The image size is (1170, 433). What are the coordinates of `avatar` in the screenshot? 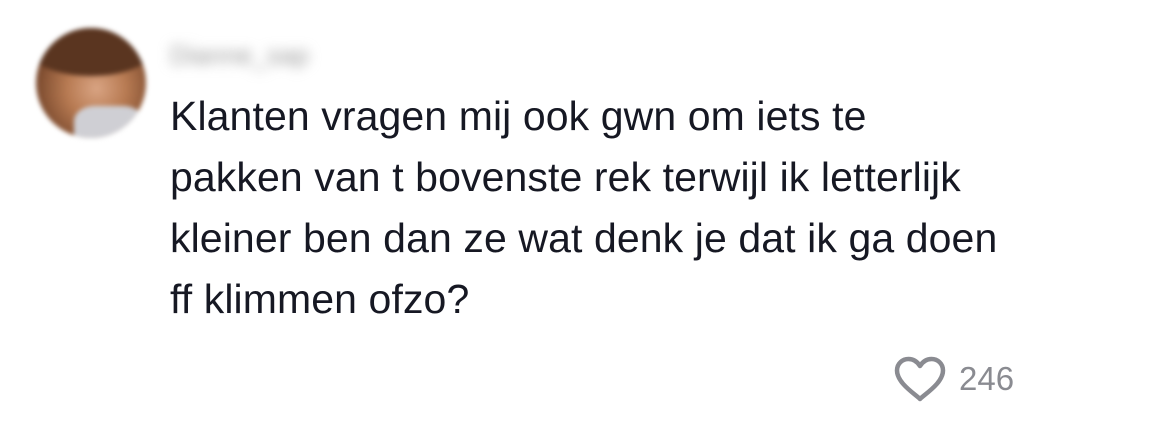 It's located at (91, 83).